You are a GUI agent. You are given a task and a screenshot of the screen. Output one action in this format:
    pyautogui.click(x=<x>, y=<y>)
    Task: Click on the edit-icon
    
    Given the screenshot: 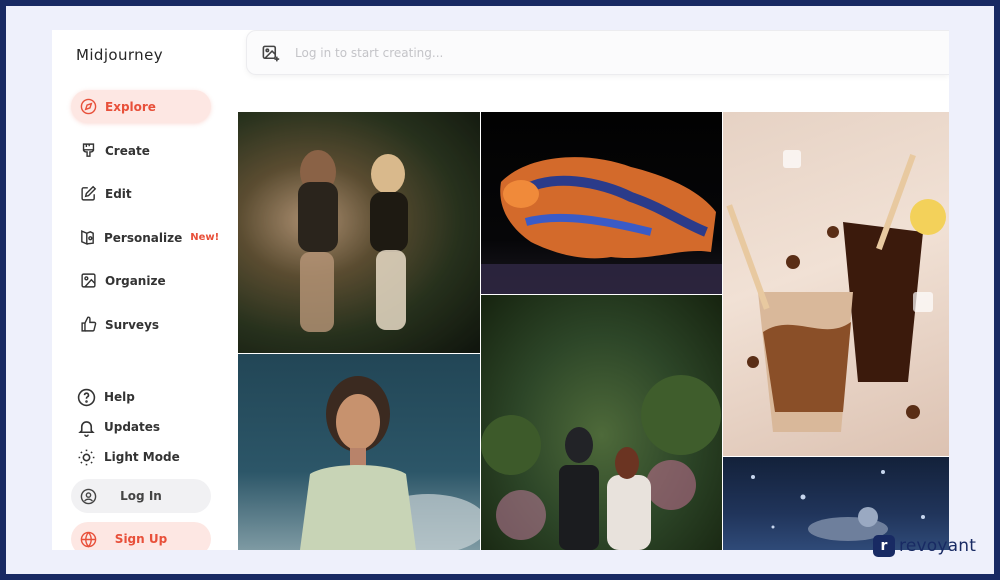 What is the action you would take?
    pyautogui.click(x=88, y=194)
    